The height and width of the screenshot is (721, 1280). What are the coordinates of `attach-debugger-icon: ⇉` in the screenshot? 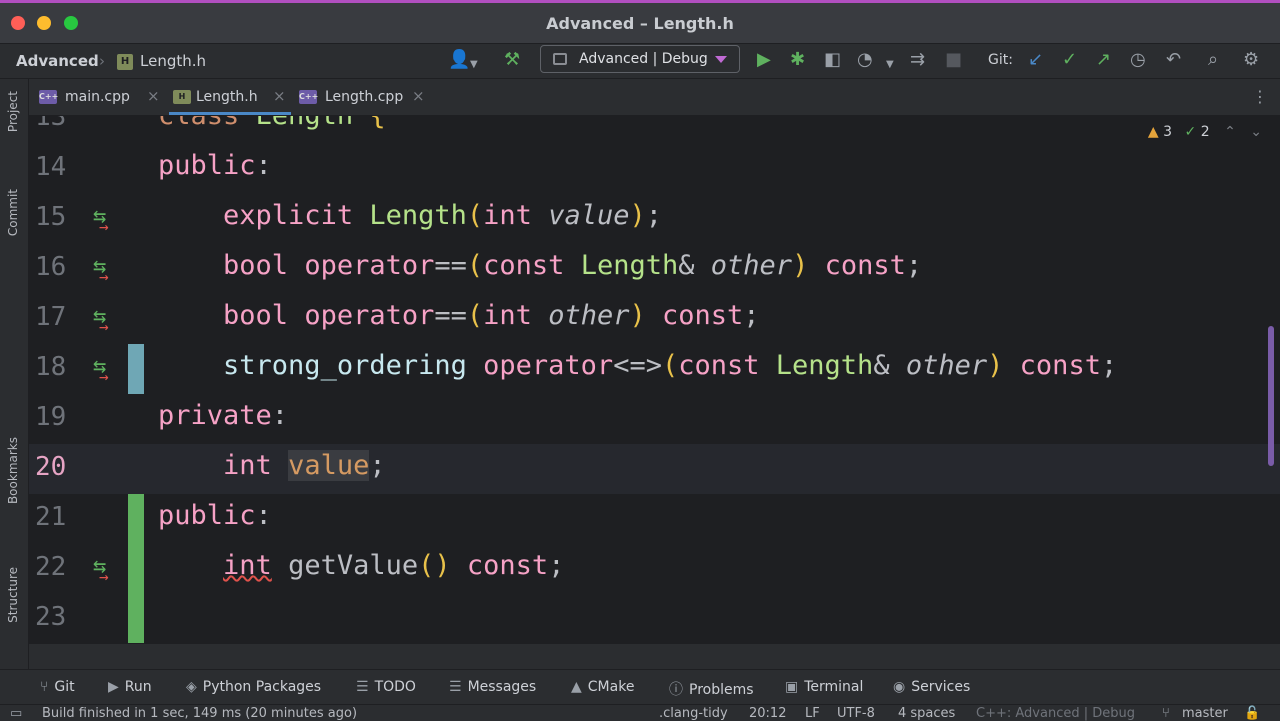 It's located at (917, 60).